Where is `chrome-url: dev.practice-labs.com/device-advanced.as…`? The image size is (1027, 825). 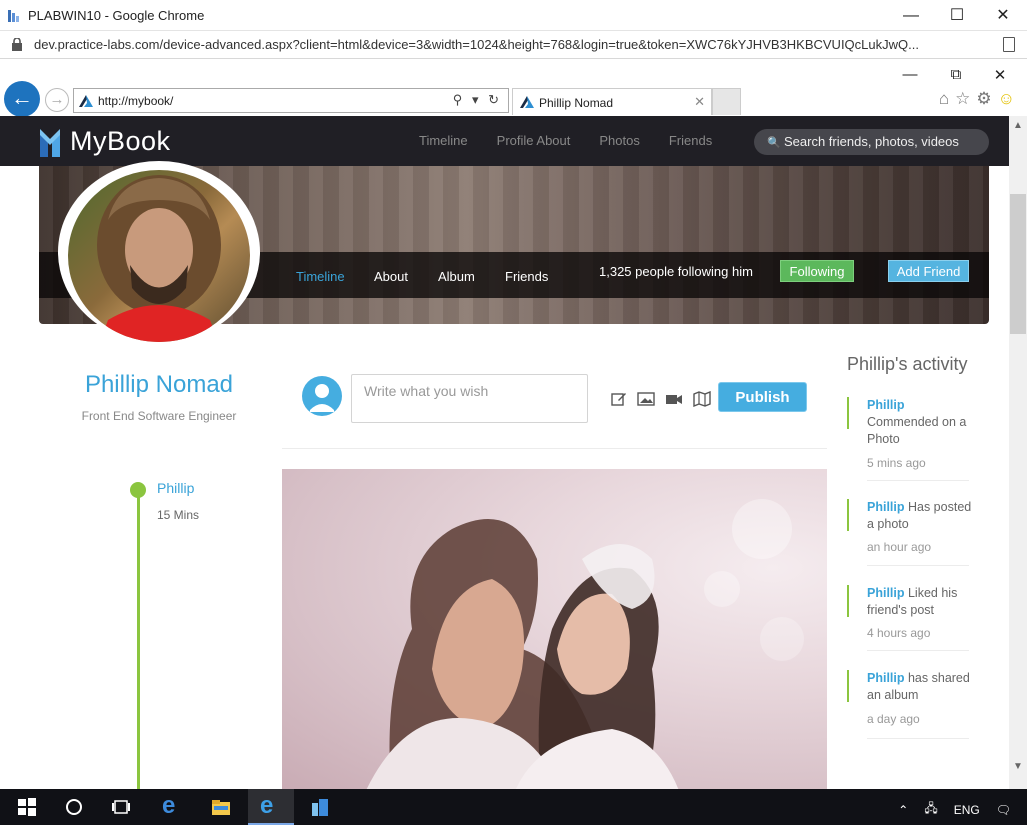
chrome-url: dev.practice-labs.com/device-advanced.as… is located at coordinates (476, 44).